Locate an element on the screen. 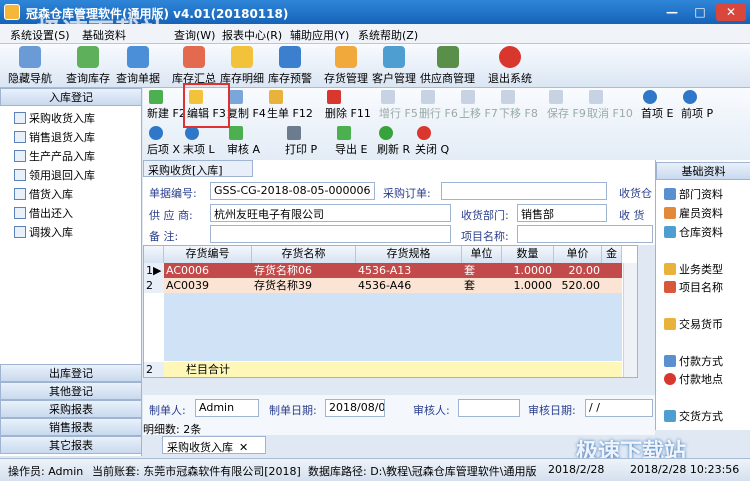 Image resolution: width=750 pixels, height=481 pixels. delete-row-button: 删行 F6 is located at coordinates (438, 105).